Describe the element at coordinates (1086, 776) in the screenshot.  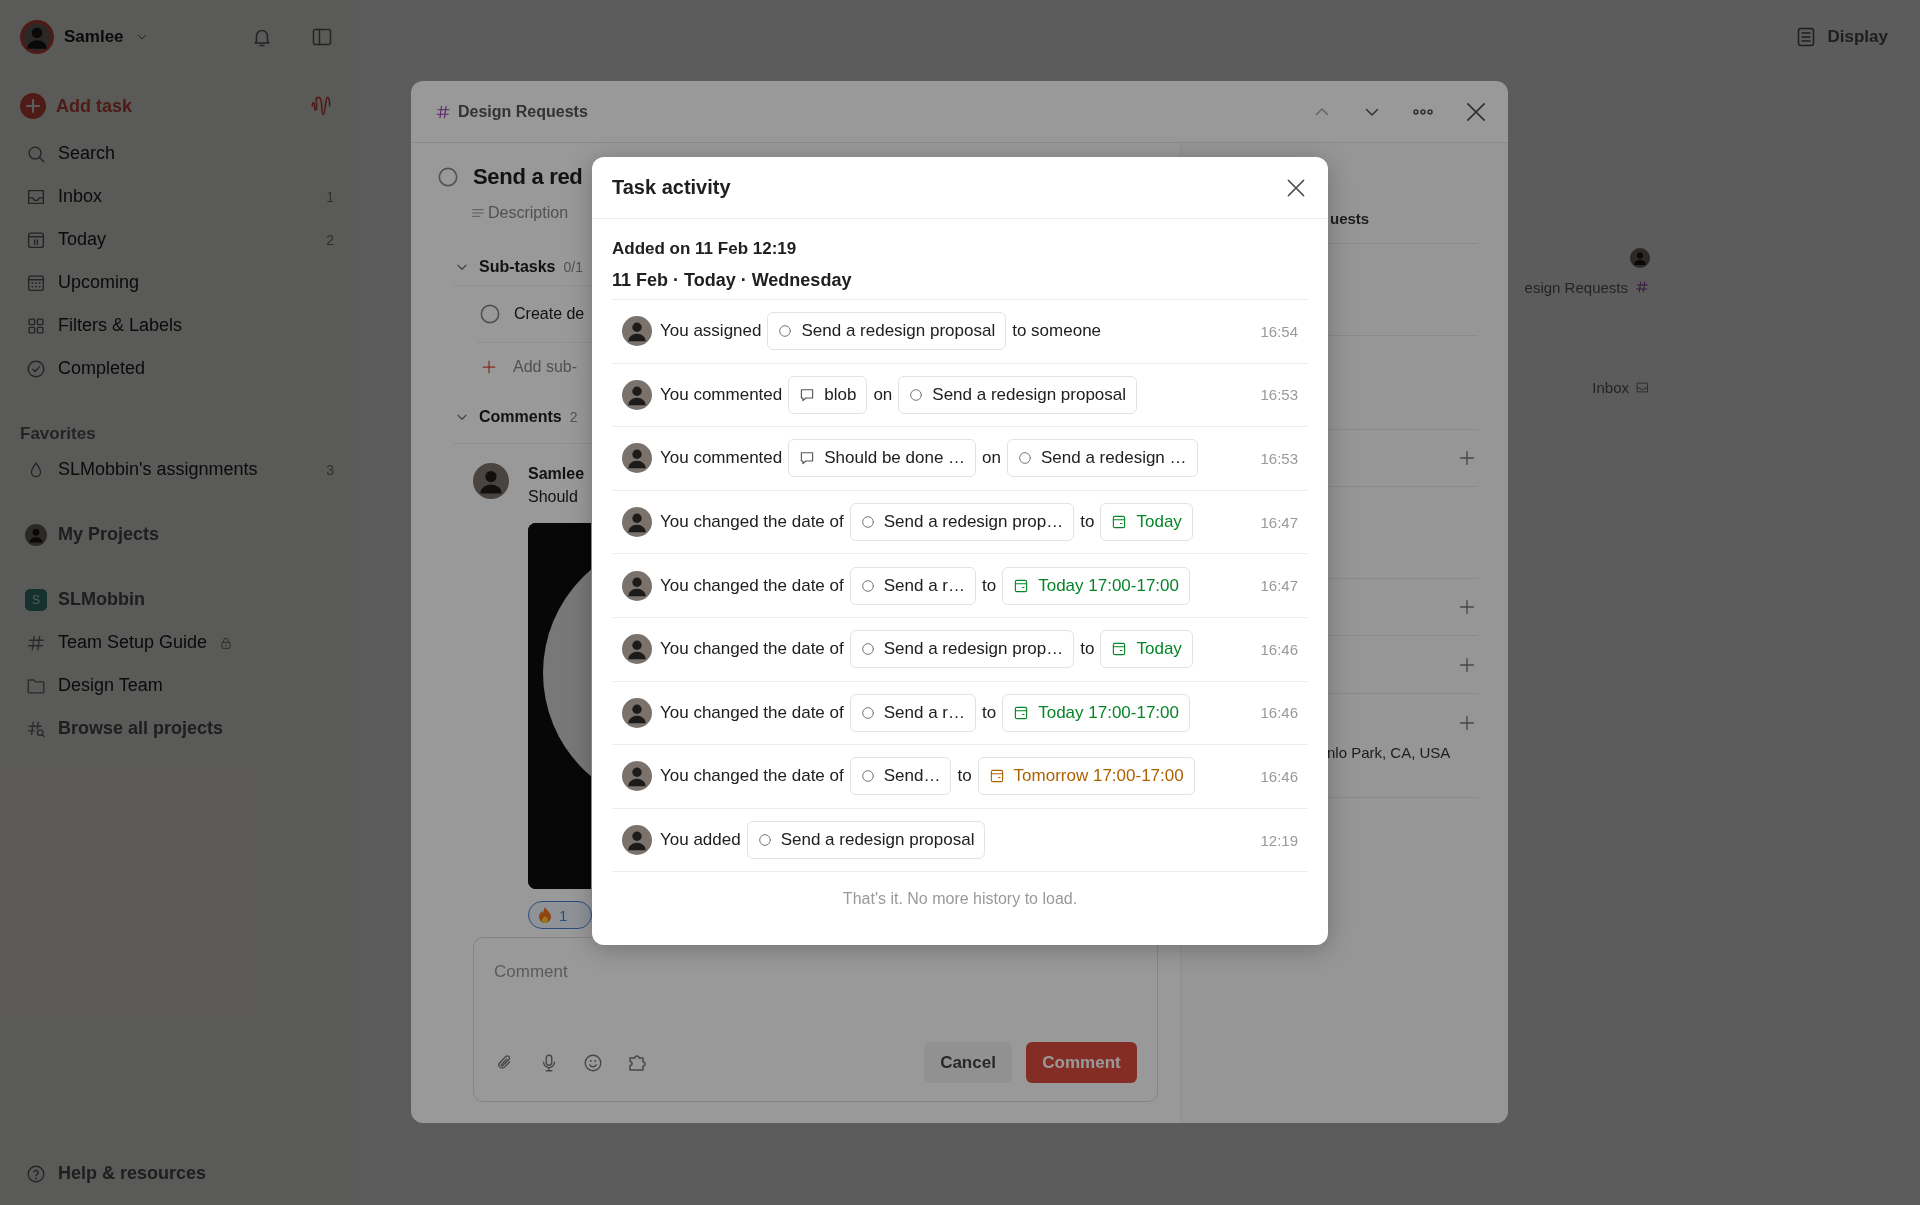
I see `date-chip: Tomorrow 17:00-17:00` at that location.